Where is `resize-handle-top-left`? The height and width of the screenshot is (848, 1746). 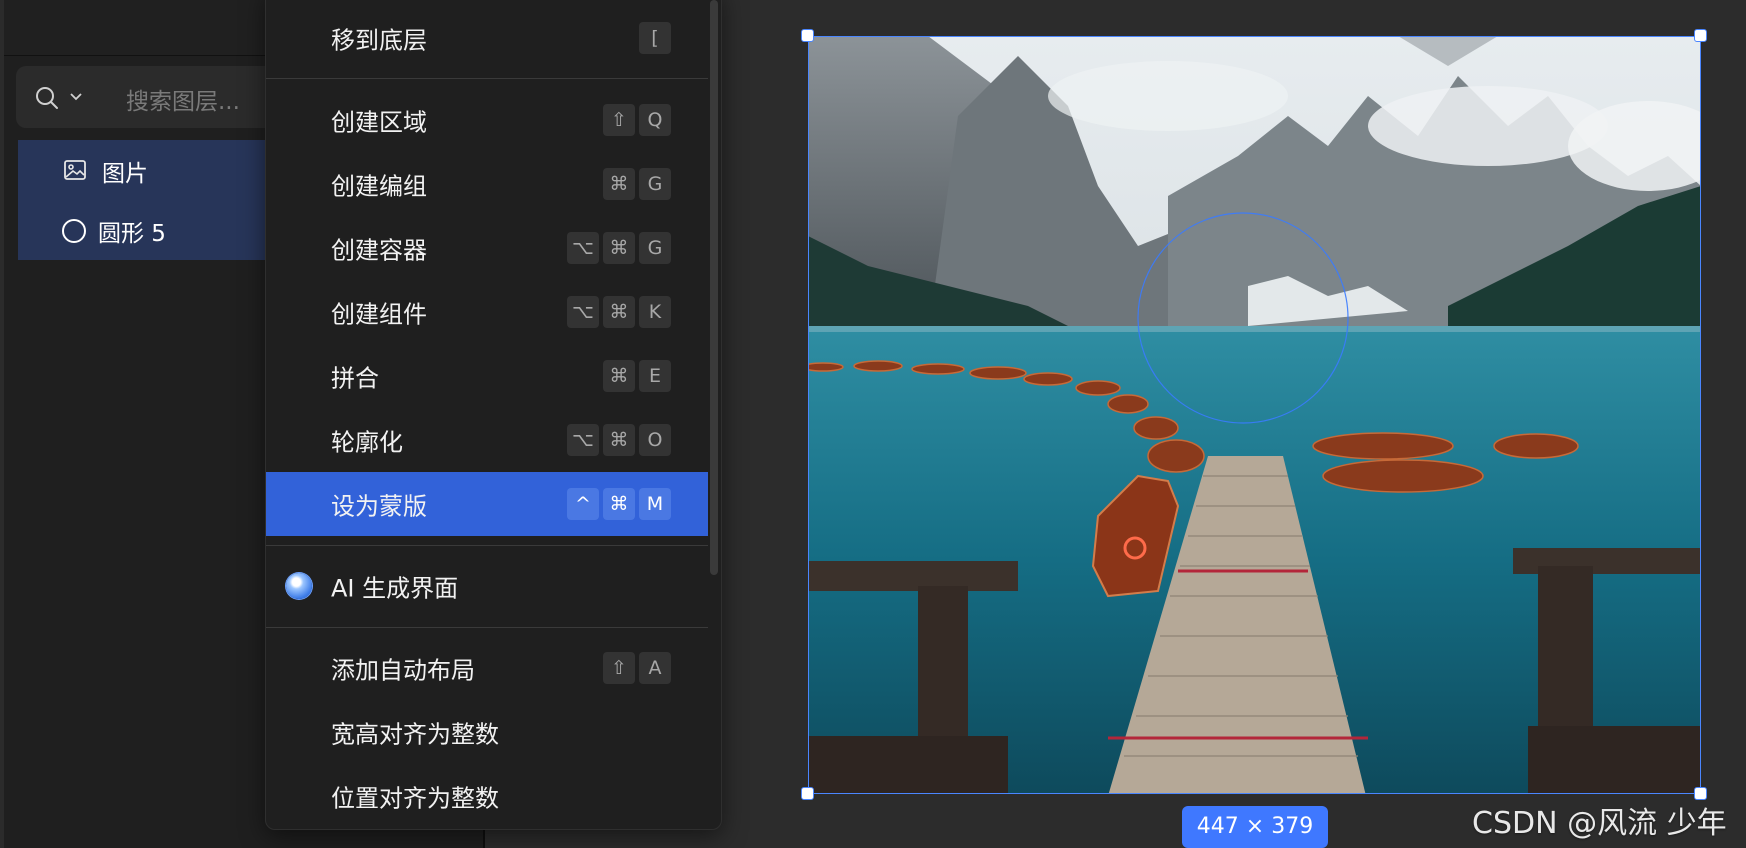
resize-handle-top-left is located at coordinates (807, 35).